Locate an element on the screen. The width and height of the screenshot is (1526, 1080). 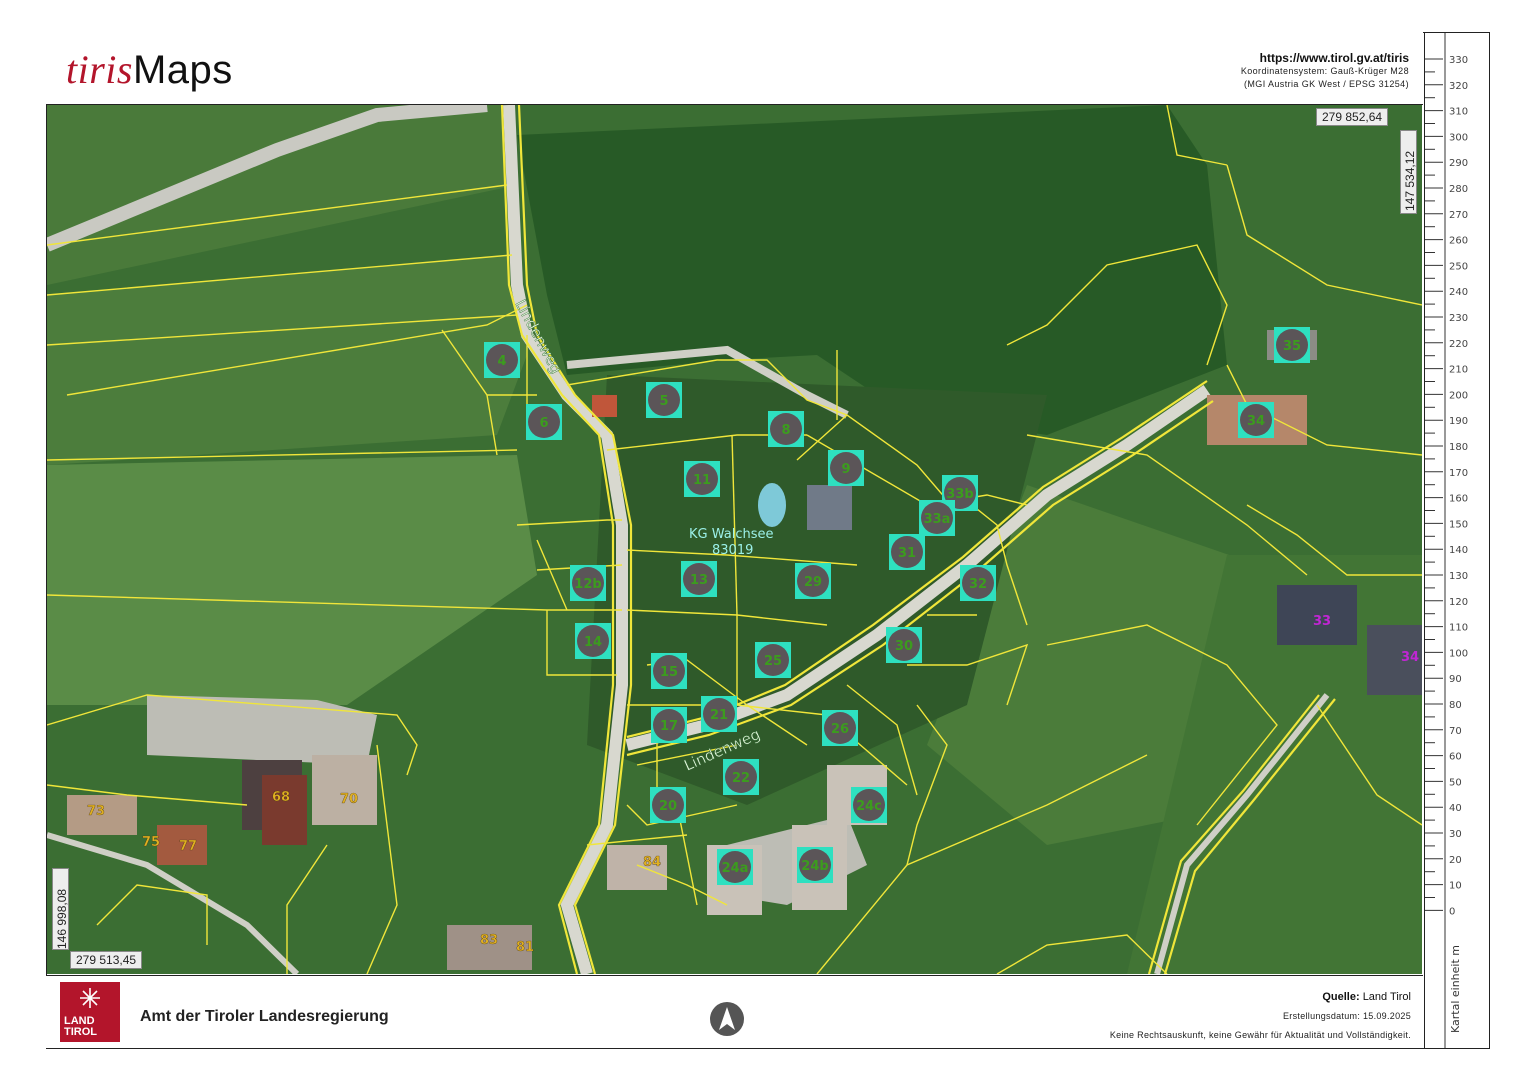
scale-tick-label: 200 is located at coordinates (1458, 395).